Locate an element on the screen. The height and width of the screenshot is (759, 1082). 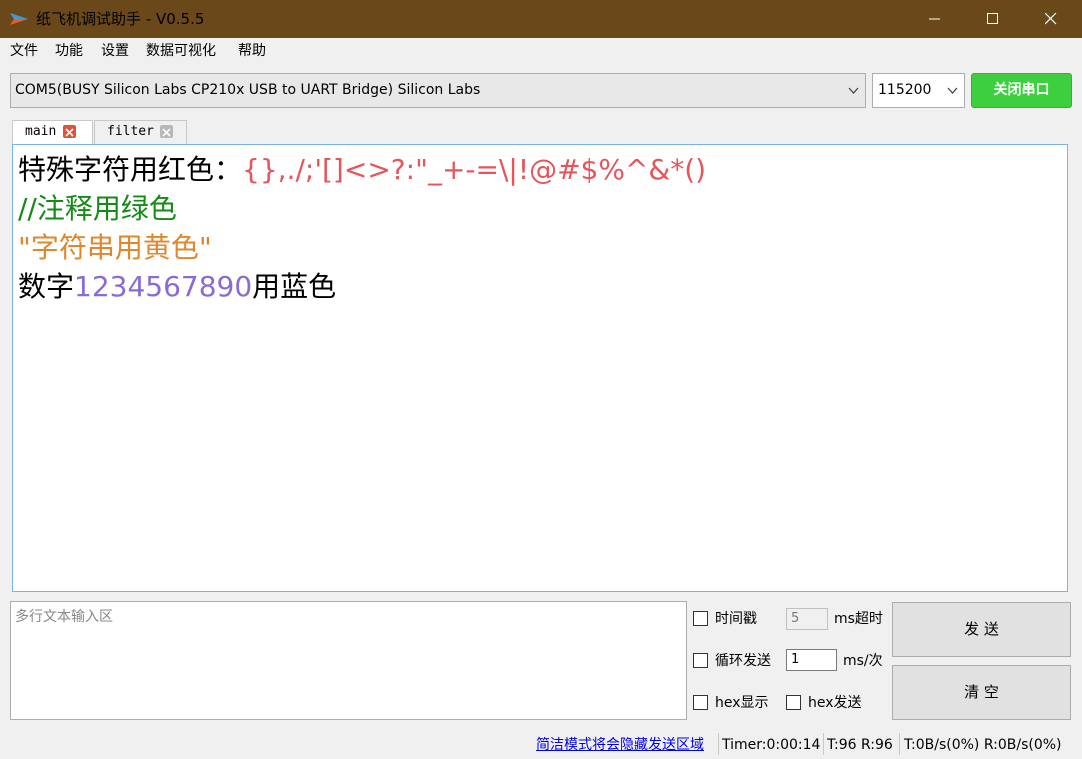
tab-main-close-icon is located at coordinates (69, 131).